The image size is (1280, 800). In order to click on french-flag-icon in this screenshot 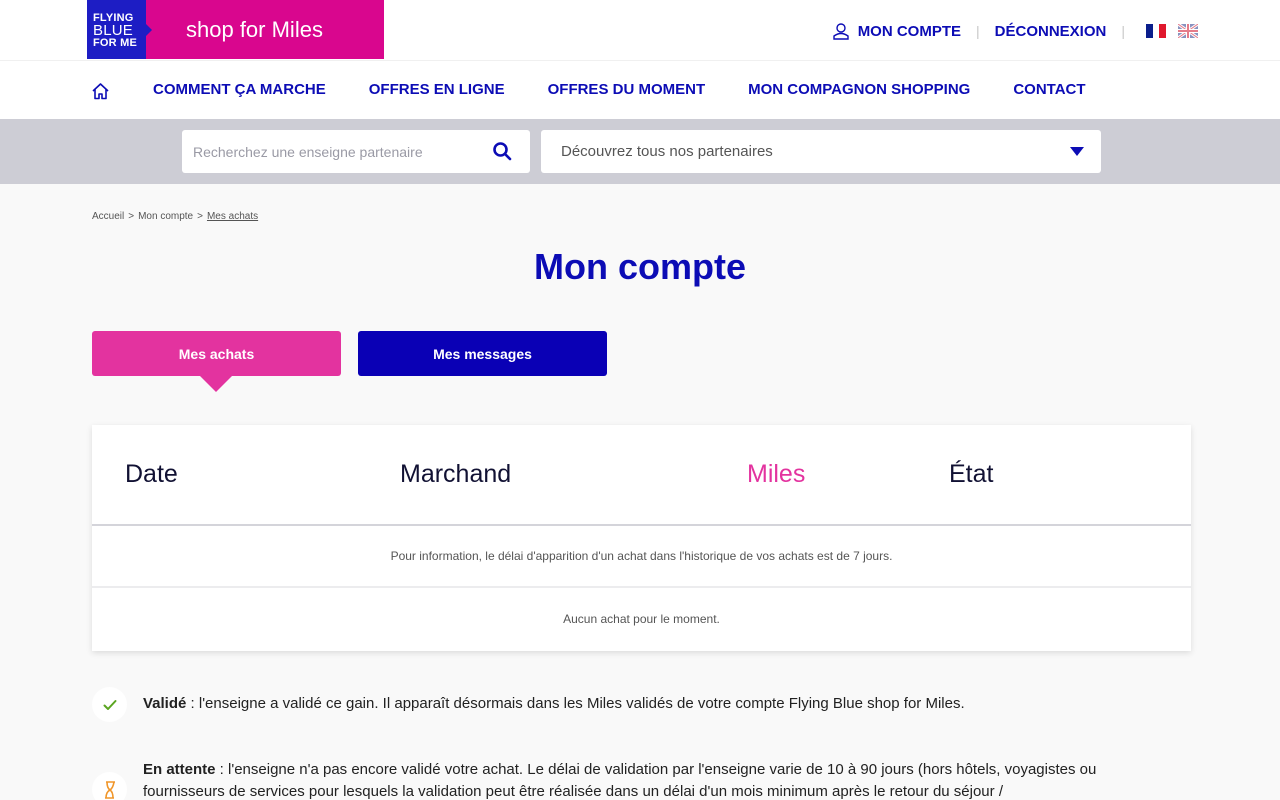, I will do `click(1156, 31)`.